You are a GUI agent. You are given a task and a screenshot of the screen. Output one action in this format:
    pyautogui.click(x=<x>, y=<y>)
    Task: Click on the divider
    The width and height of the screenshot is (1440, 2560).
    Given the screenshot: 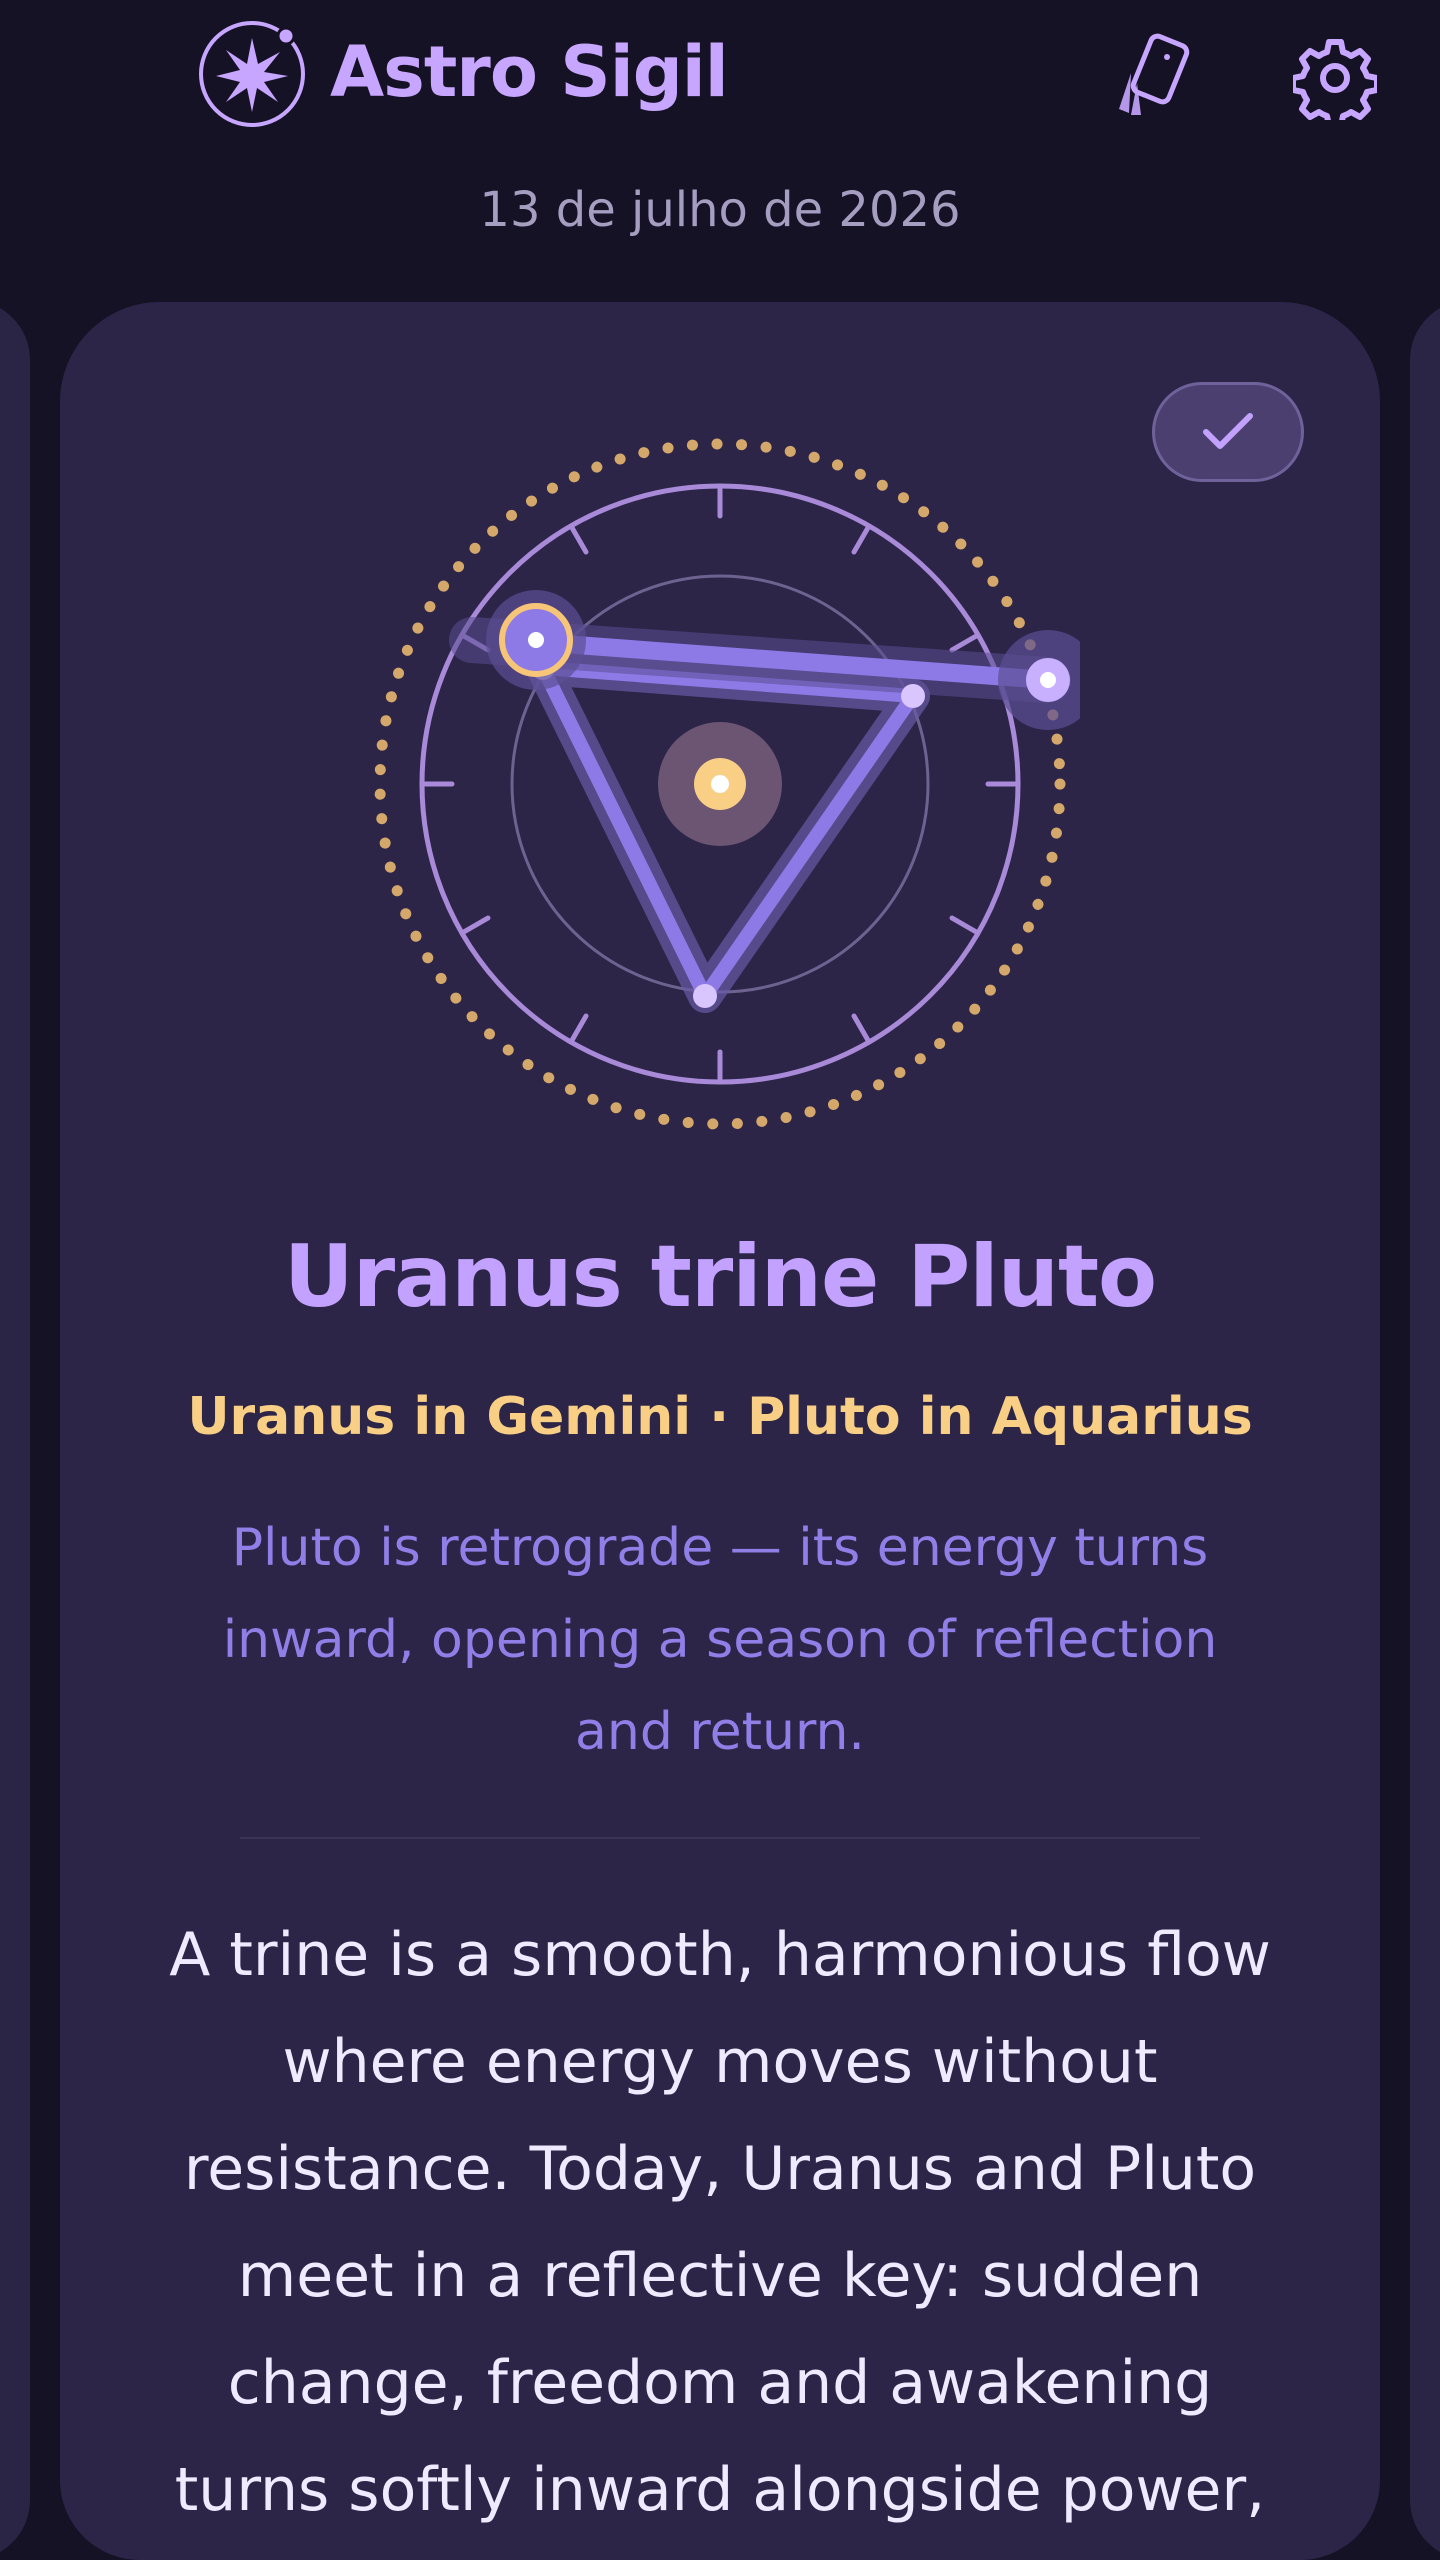 What is the action you would take?
    pyautogui.click(x=720, y=1838)
    